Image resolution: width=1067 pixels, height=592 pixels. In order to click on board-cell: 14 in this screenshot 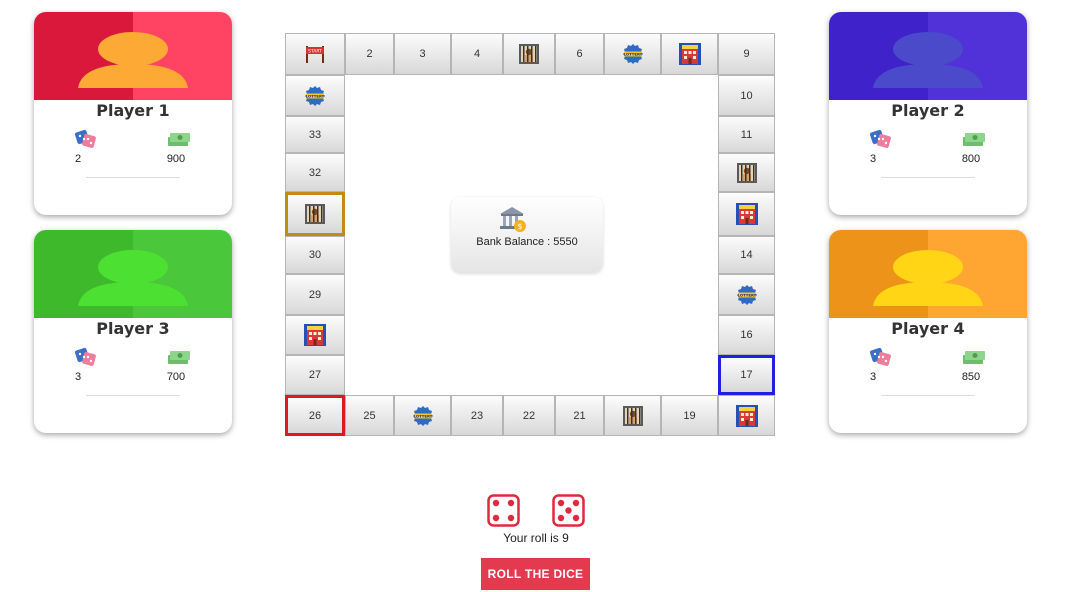, I will do `click(746, 255)`.